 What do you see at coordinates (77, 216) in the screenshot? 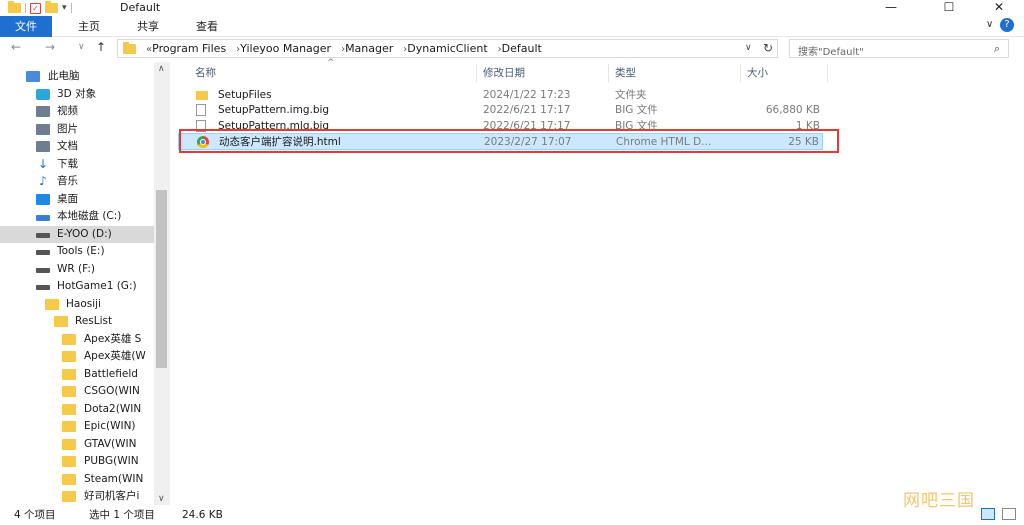
I see `sidebar-item-drive-c: 本地磁盘 (C:)` at bounding box center [77, 216].